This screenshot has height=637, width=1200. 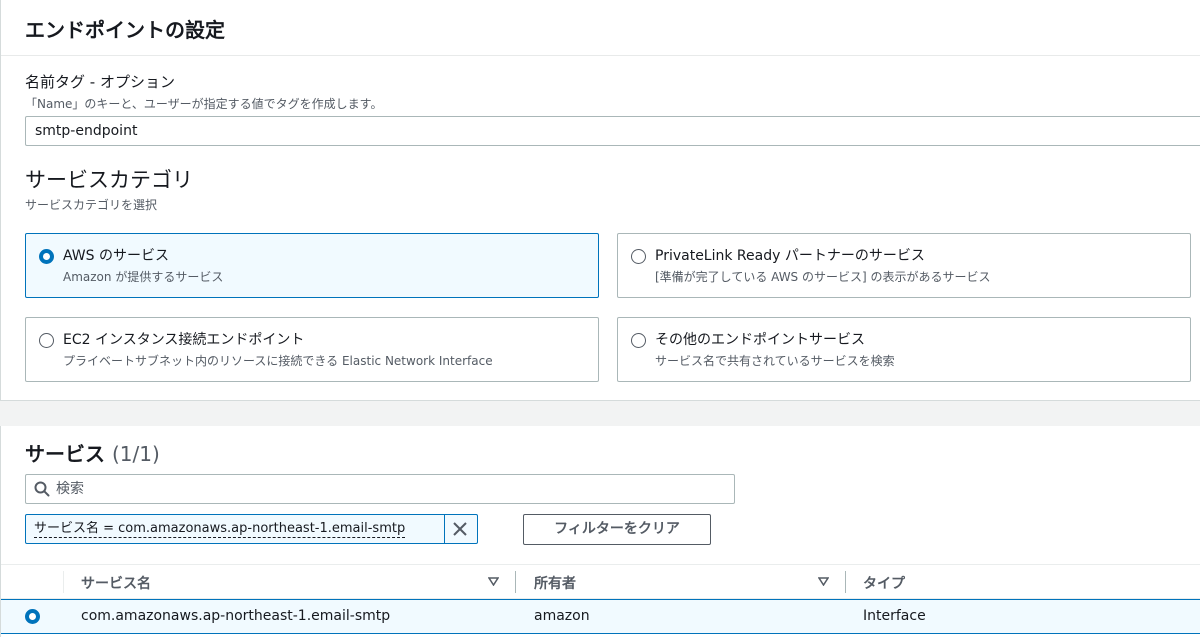 What do you see at coordinates (184, 340) in the screenshot?
I see `tile-title: EC2 インスタンス接続エンドポイント` at bounding box center [184, 340].